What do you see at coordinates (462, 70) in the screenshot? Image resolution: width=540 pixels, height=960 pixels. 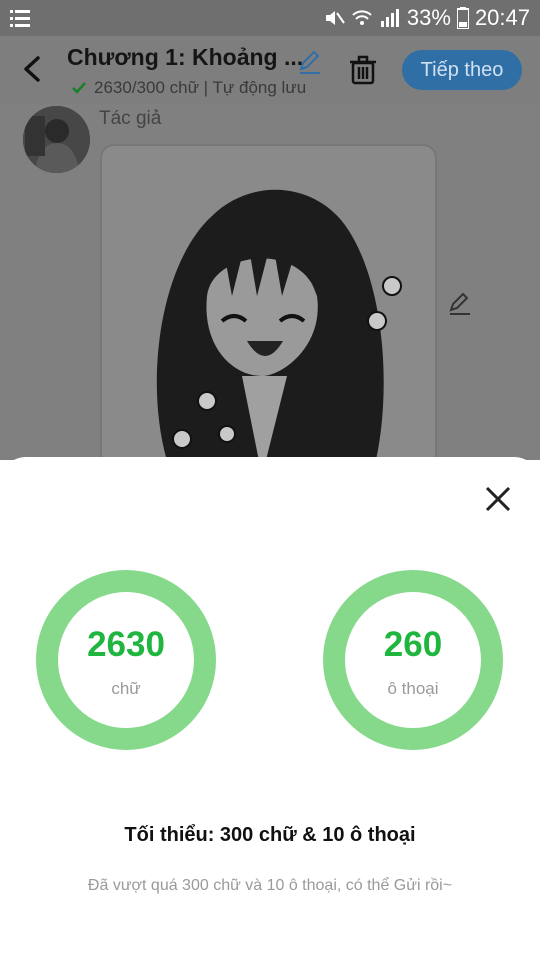 I see `next-button: Tiếp theo` at bounding box center [462, 70].